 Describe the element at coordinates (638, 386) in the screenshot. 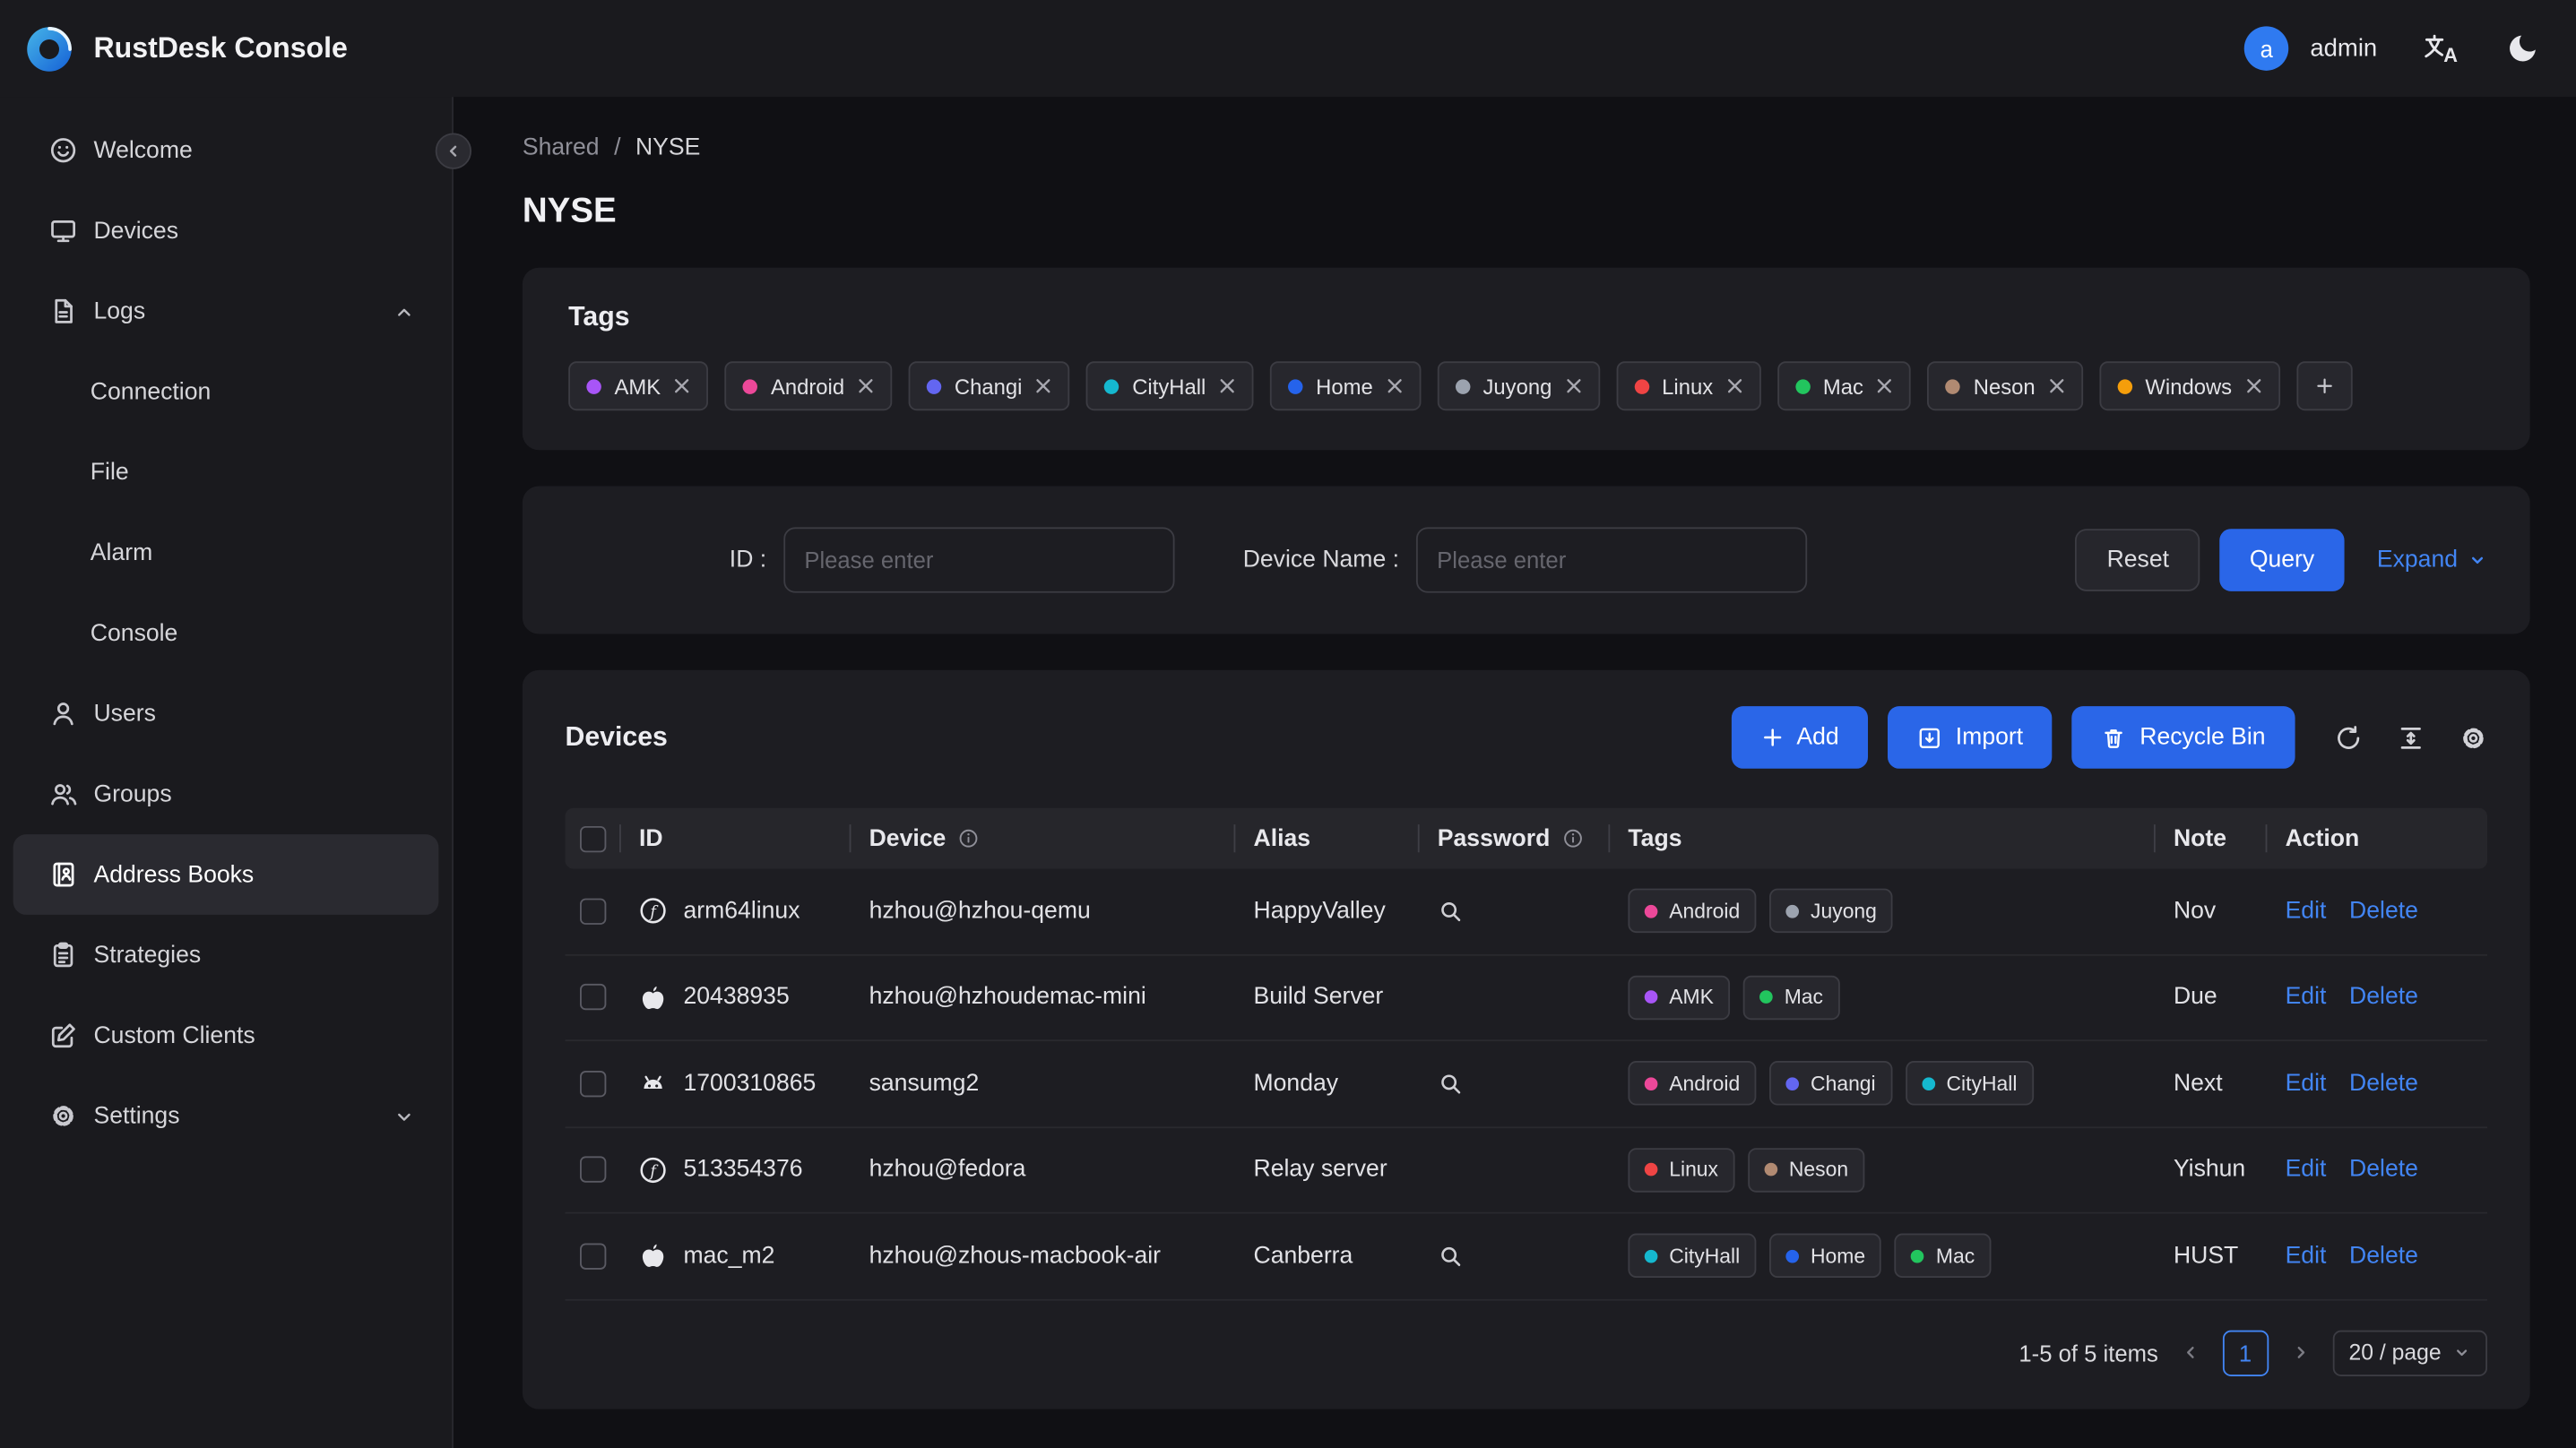

I see `tag-chip-amk: AMK` at that location.